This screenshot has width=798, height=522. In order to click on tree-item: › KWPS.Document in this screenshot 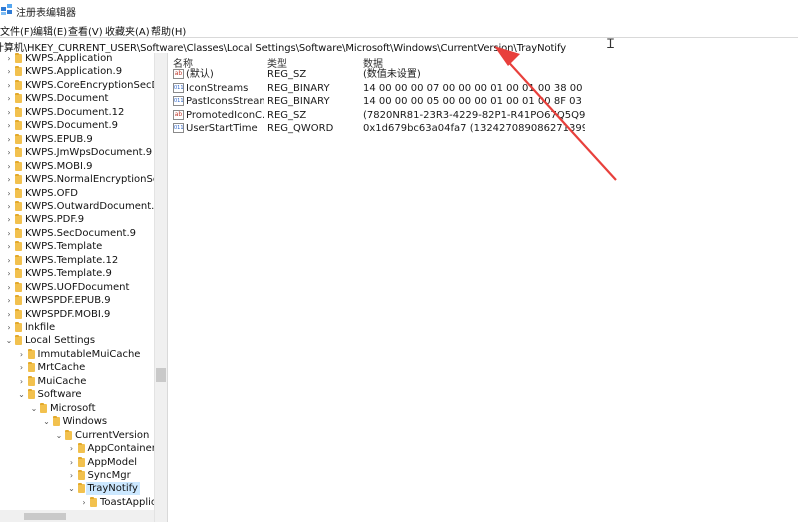, I will do `click(77, 98)`.